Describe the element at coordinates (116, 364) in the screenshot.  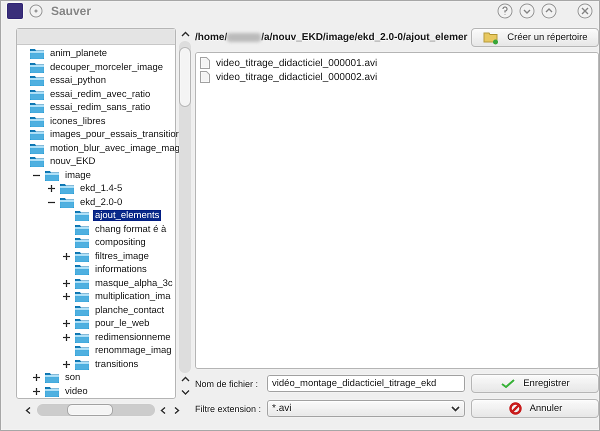
I see `folder-item: transitions` at that location.